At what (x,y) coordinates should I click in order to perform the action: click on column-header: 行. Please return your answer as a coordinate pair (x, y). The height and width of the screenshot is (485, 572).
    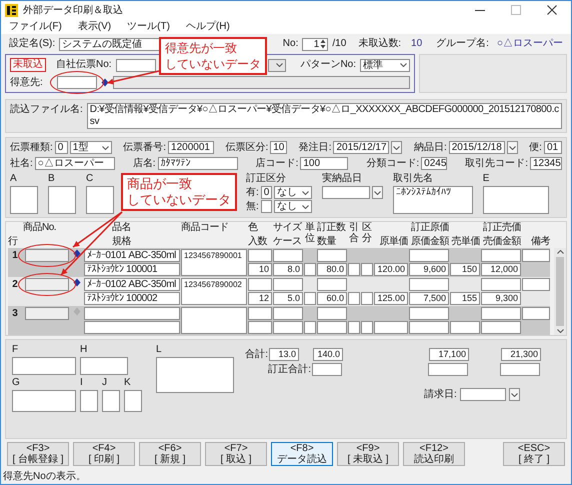
    Looking at the image, I should click on (13, 242).